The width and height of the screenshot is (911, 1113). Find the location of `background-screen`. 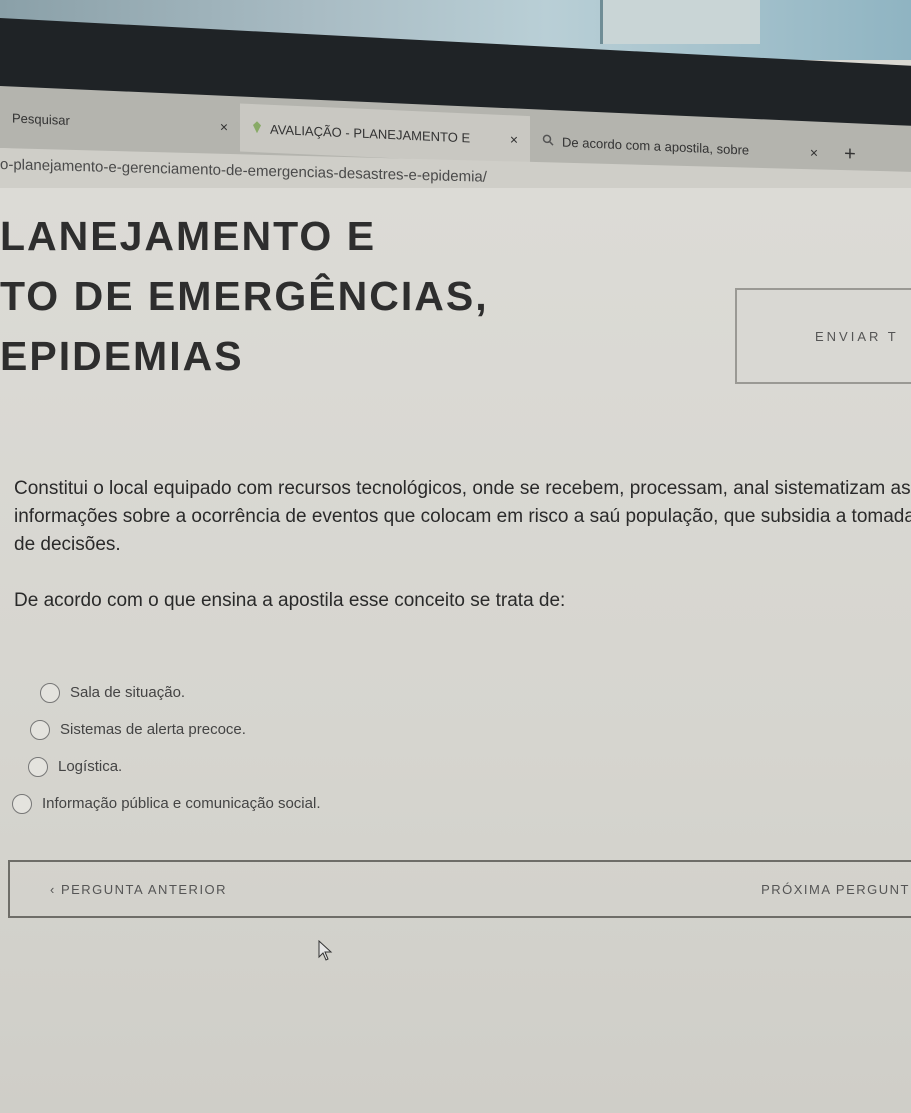

background-screen is located at coordinates (680, 22).